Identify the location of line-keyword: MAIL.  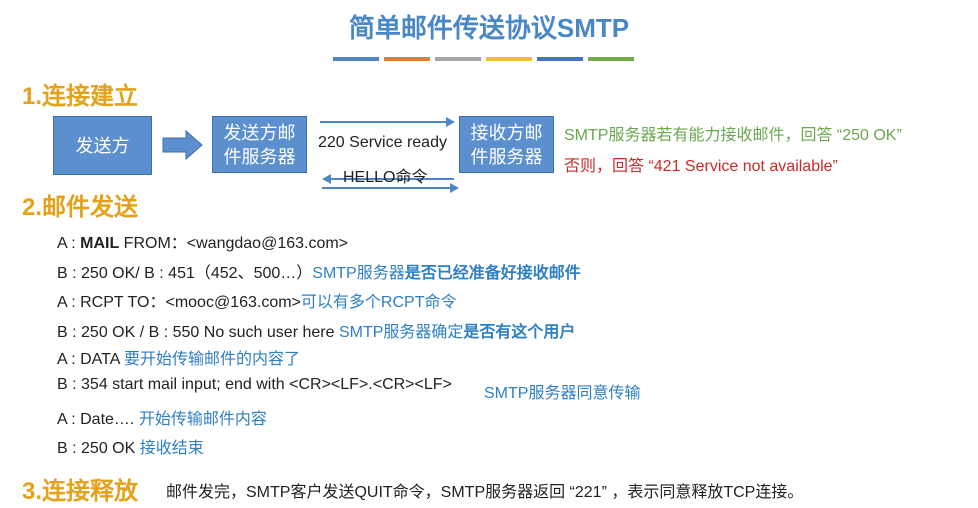
(100, 243).